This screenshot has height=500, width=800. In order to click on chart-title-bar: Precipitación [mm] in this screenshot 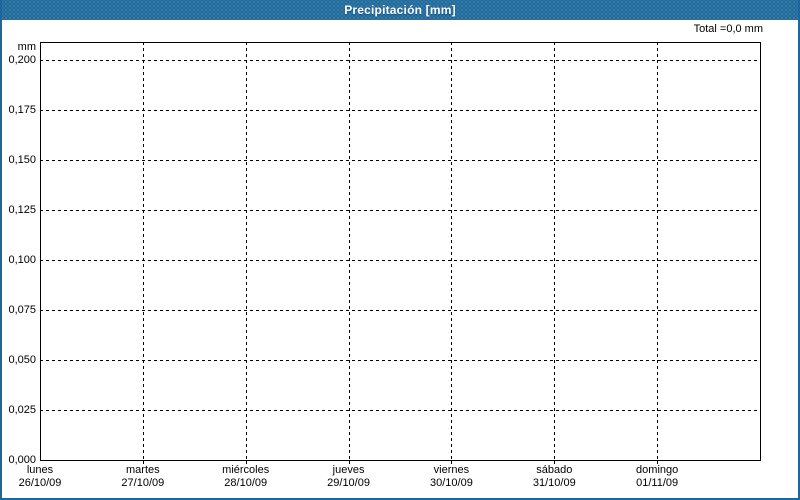, I will do `click(400, 10)`.